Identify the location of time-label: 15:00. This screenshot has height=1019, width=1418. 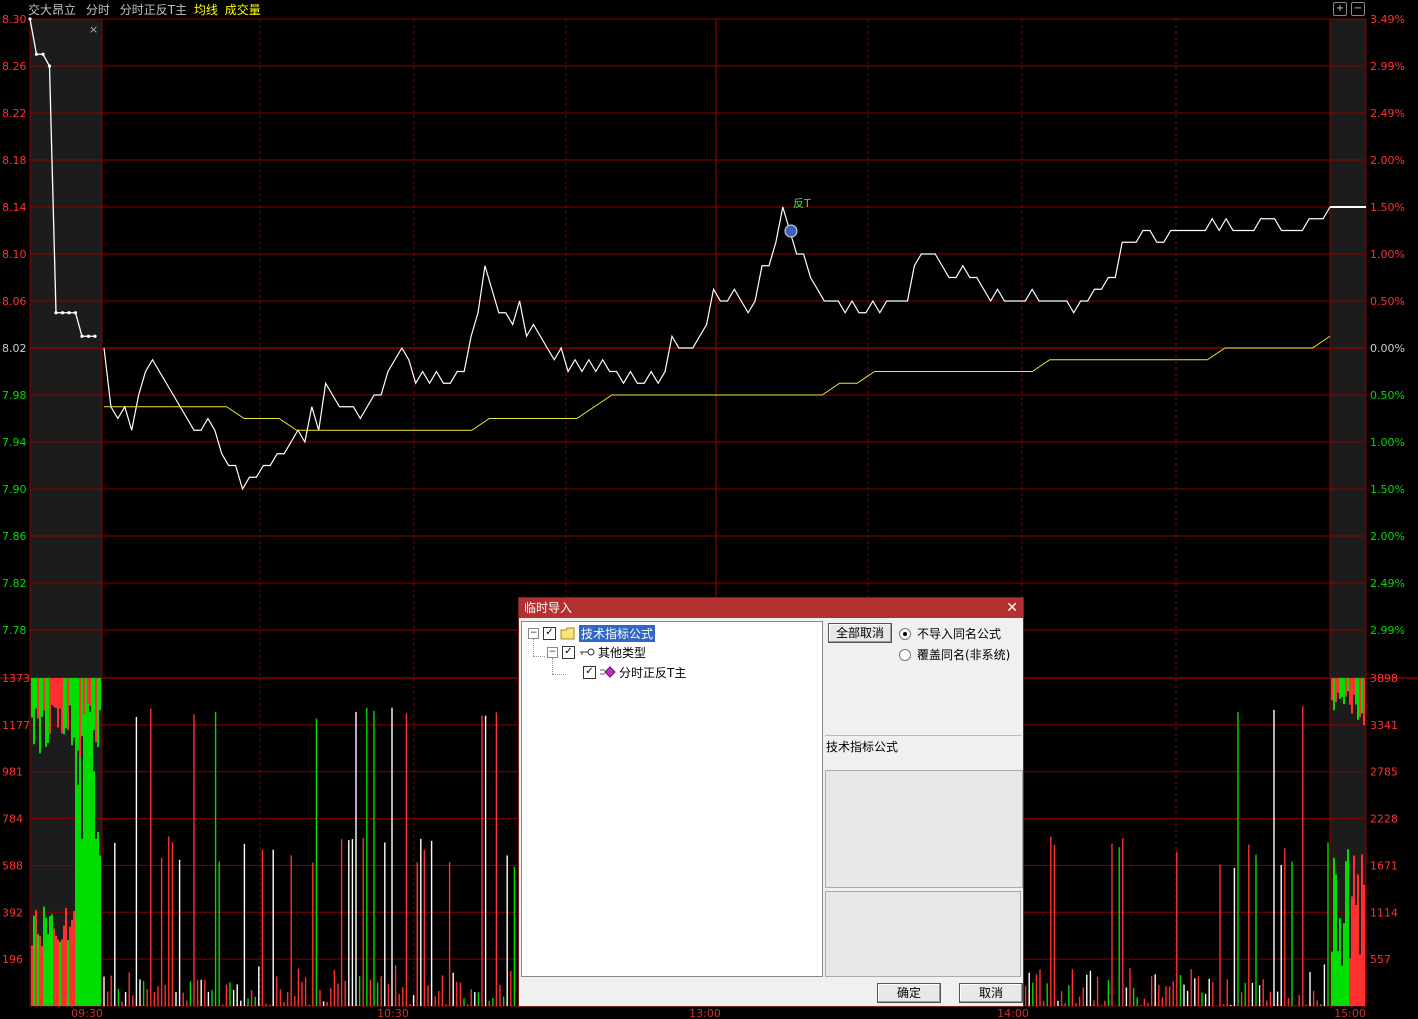
(1350, 1013).